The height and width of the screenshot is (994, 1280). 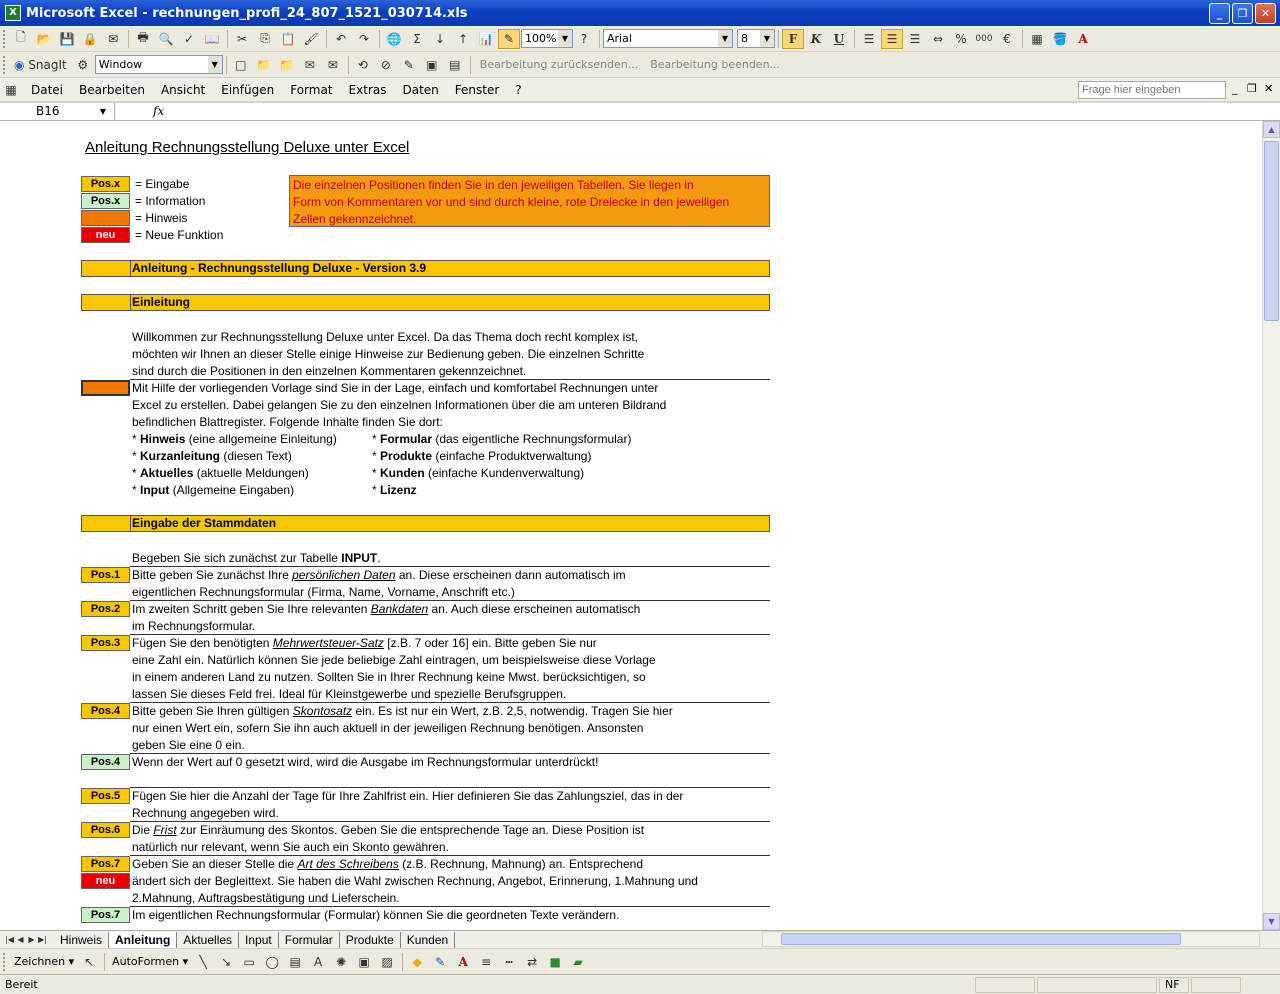 I want to click on scroll-thumb, so click(x=981, y=939).